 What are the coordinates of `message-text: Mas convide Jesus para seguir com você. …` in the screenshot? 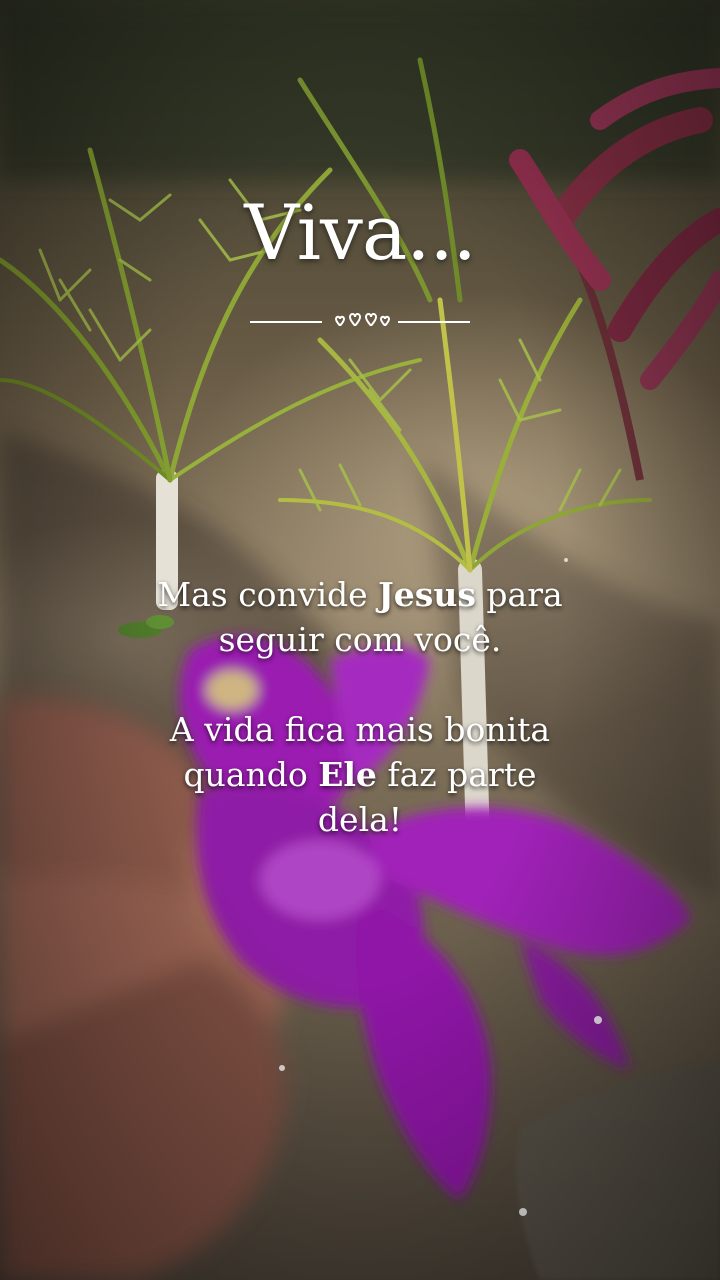 It's located at (360, 707).